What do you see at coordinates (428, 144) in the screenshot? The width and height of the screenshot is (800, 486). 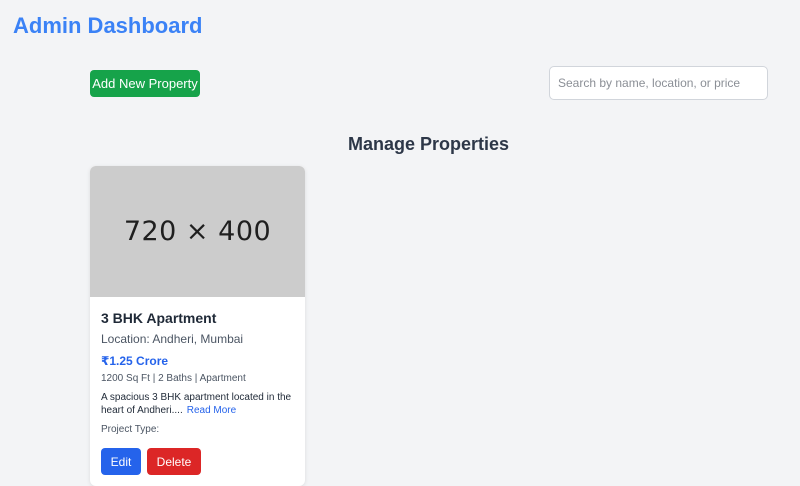 I see `section-title: Manage Properties` at bounding box center [428, 144].